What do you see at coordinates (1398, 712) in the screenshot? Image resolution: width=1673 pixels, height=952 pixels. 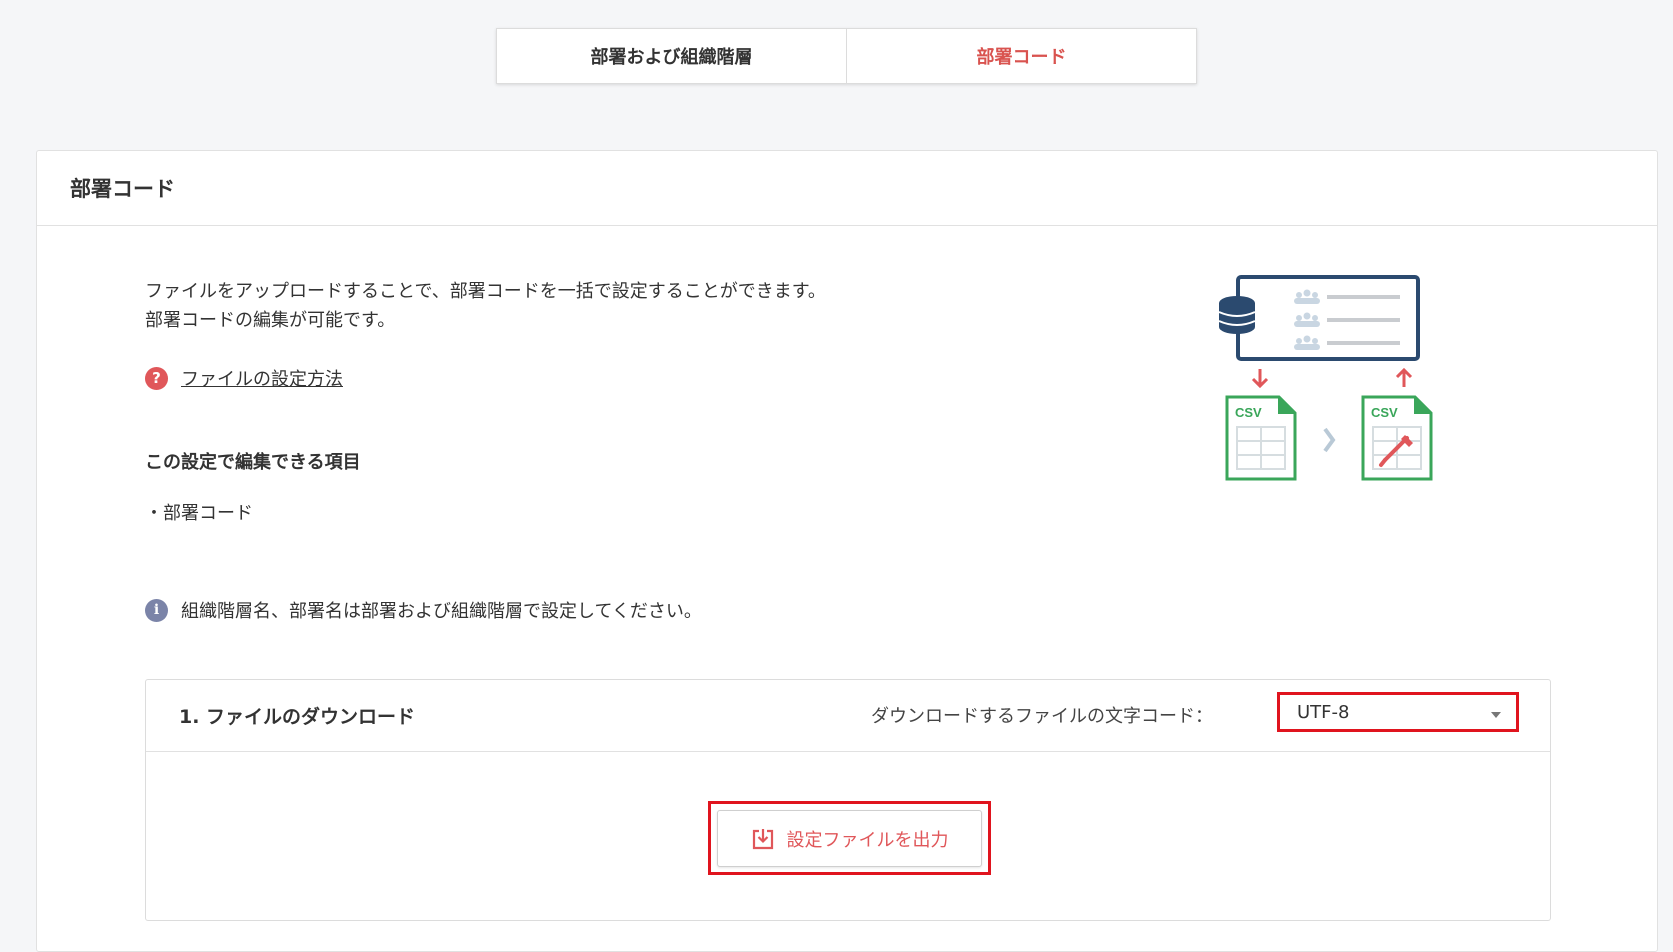 I see `encoding-select: UTF-8` at bounding box center [1398, 712].